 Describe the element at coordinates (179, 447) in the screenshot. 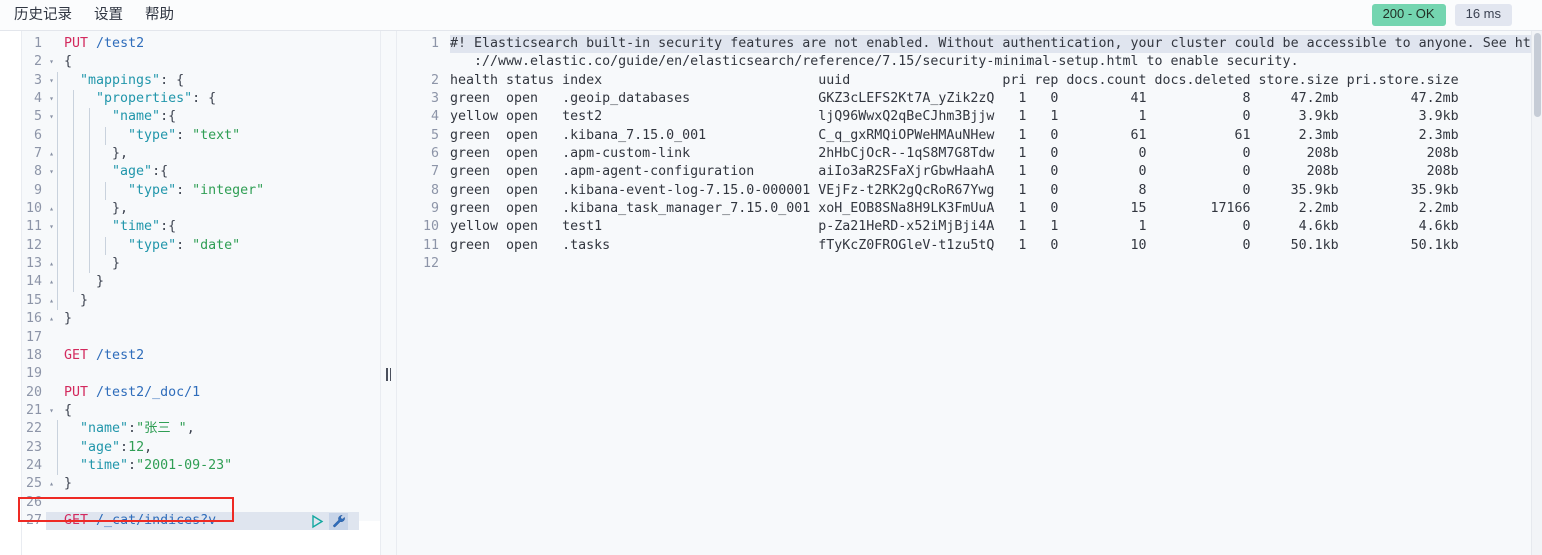

I see `request-line: 23 "age":12,` at that location.